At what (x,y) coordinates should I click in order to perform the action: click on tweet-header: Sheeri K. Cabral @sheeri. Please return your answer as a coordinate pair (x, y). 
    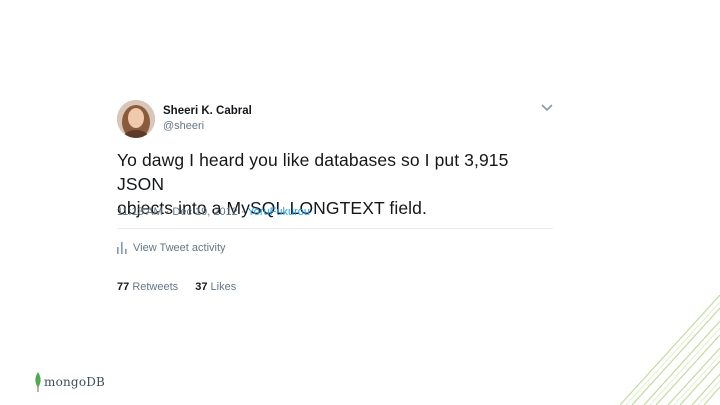
    Looking at the image, I should click on (335, 119).